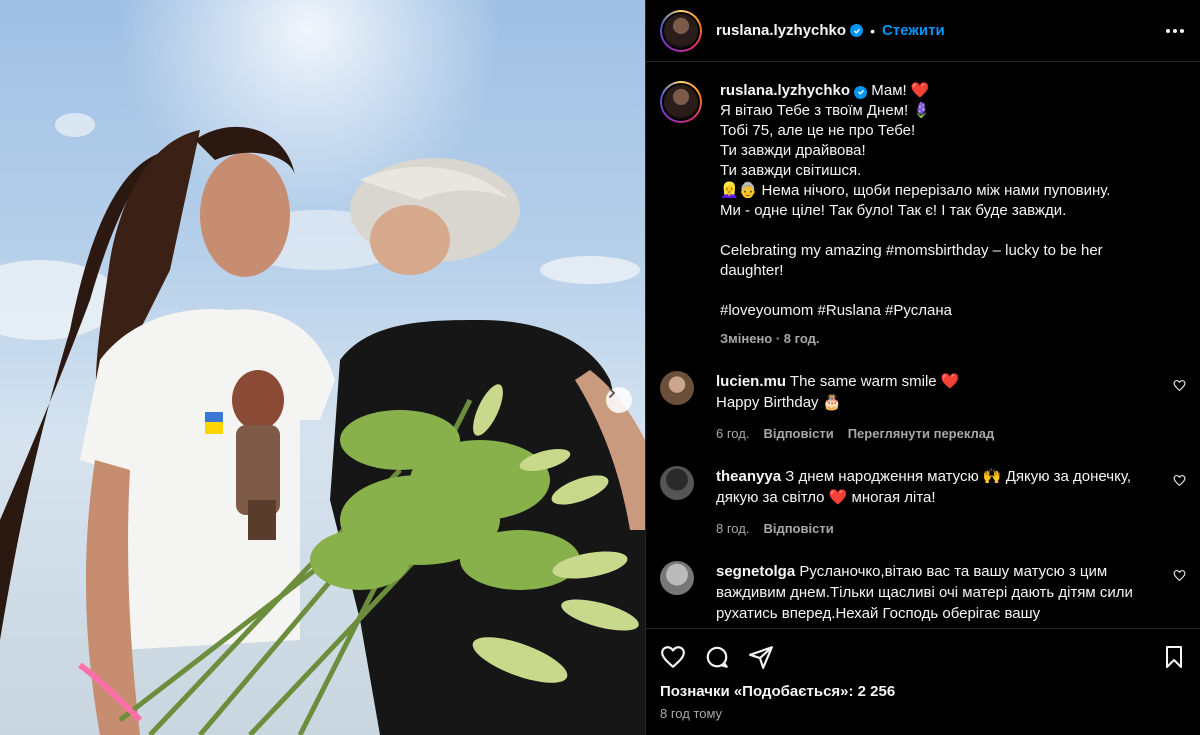  Describe the element at coordinates (612, 393) in the screenshot. I see `chevron-right-icon` at that location.